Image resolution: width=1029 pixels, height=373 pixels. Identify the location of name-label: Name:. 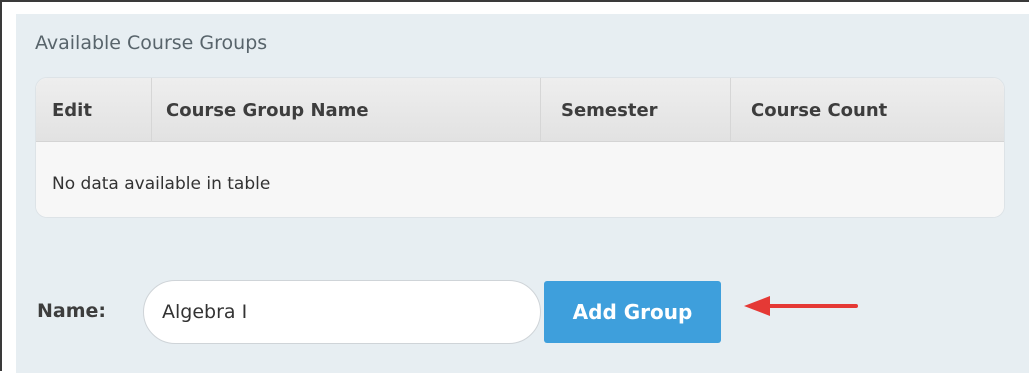
(72, 311).